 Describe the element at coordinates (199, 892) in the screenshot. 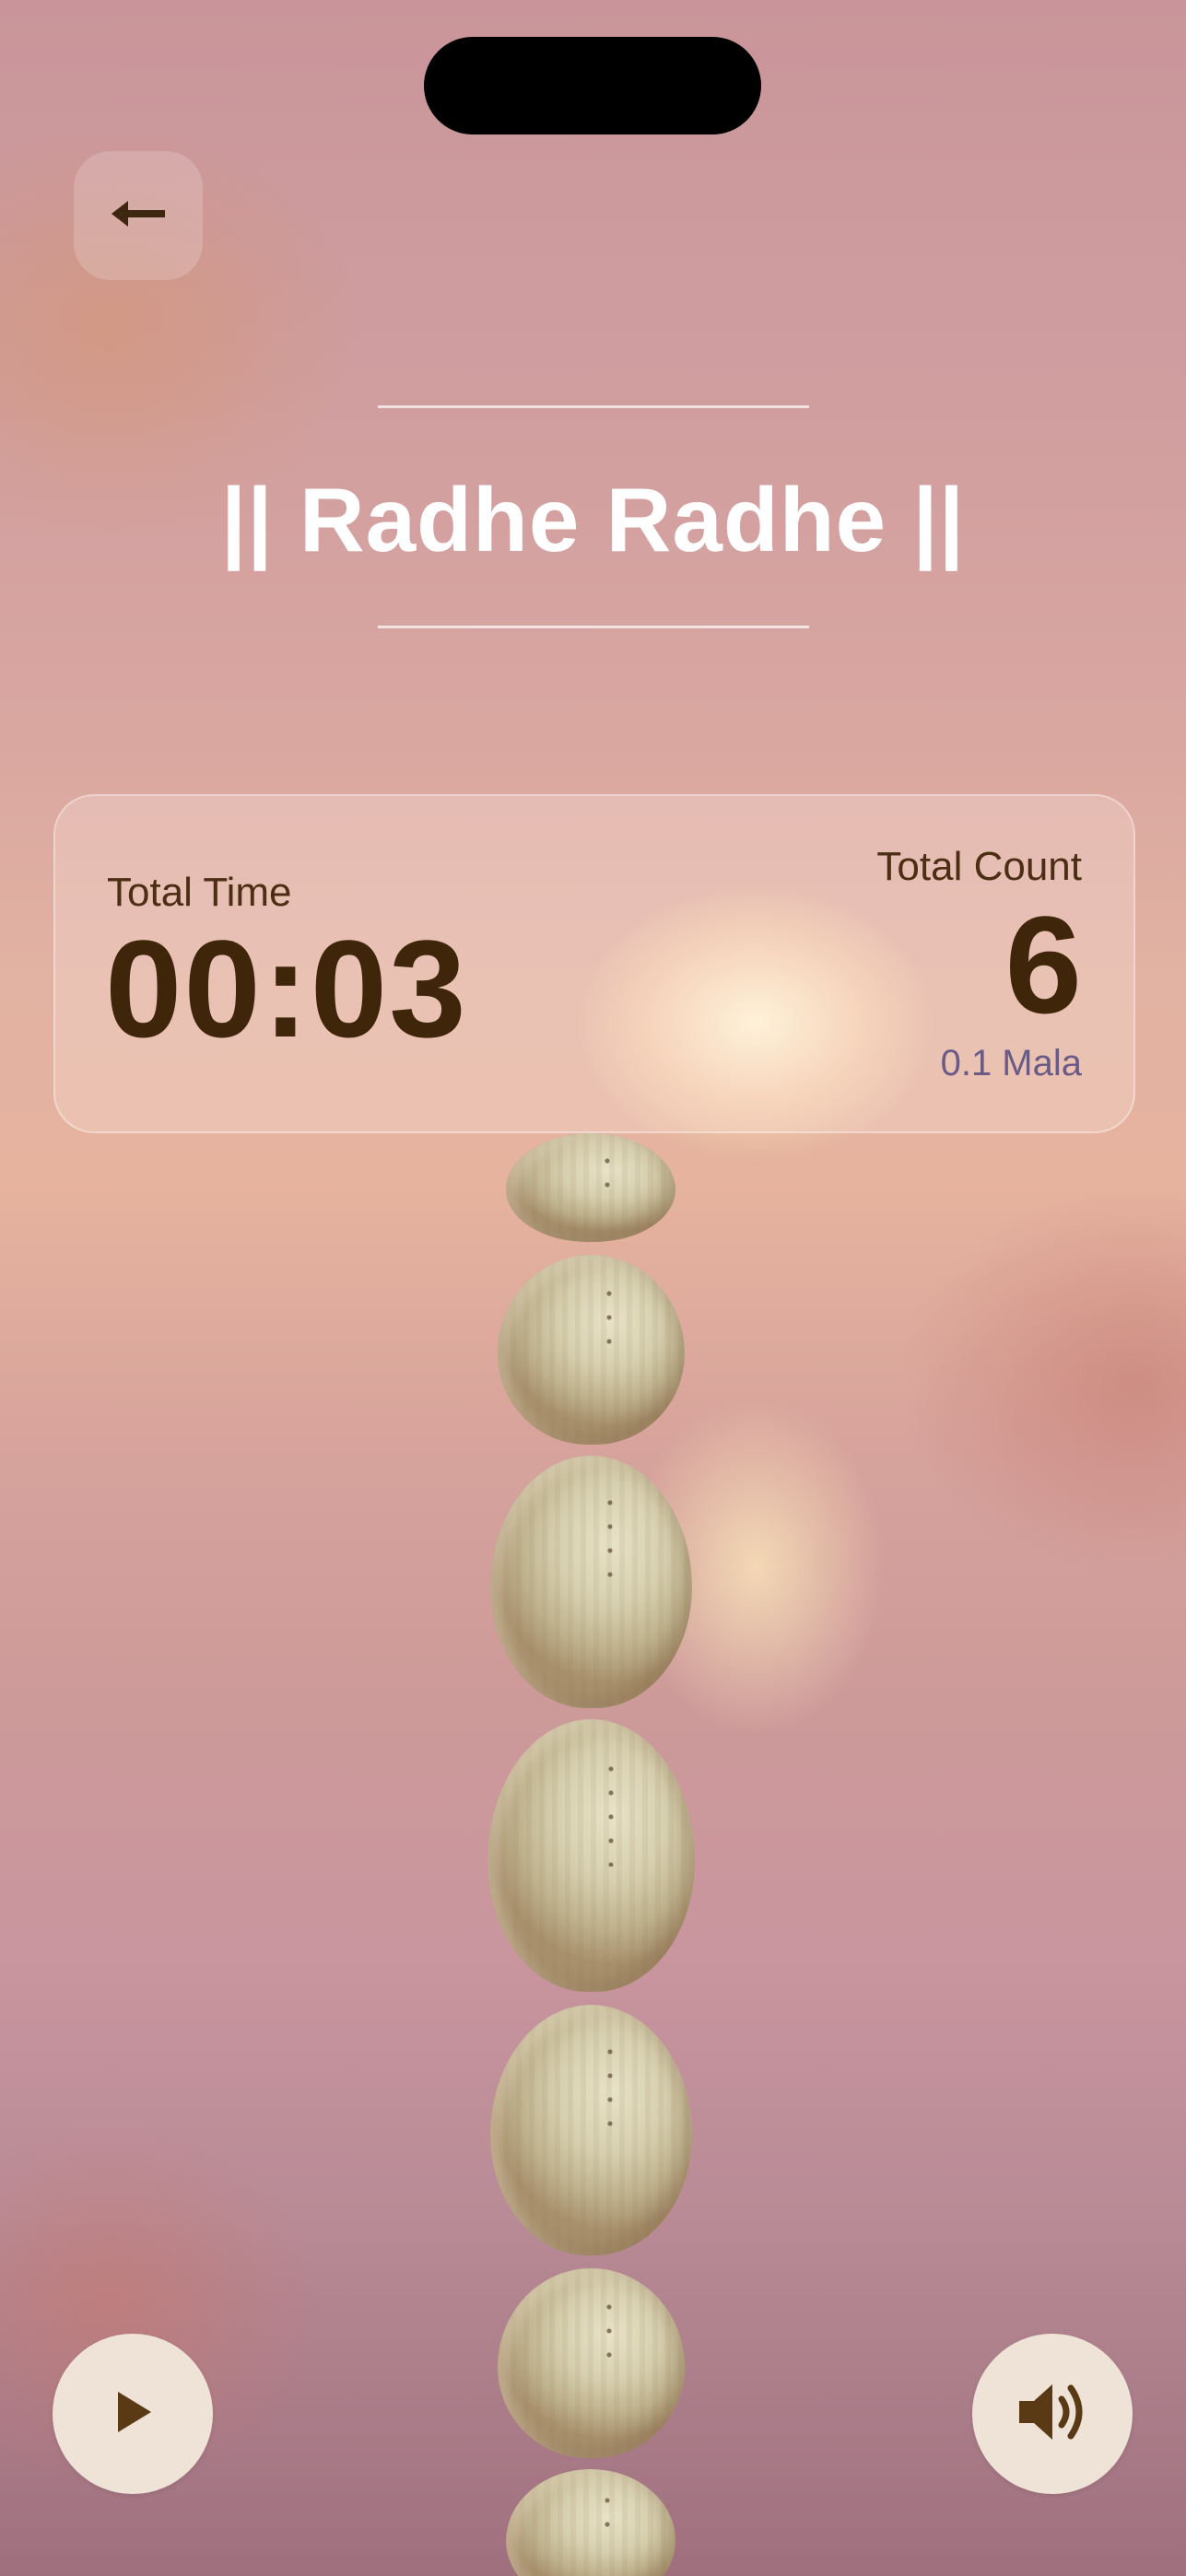

I see `total-time-label: Total Time` at that location.